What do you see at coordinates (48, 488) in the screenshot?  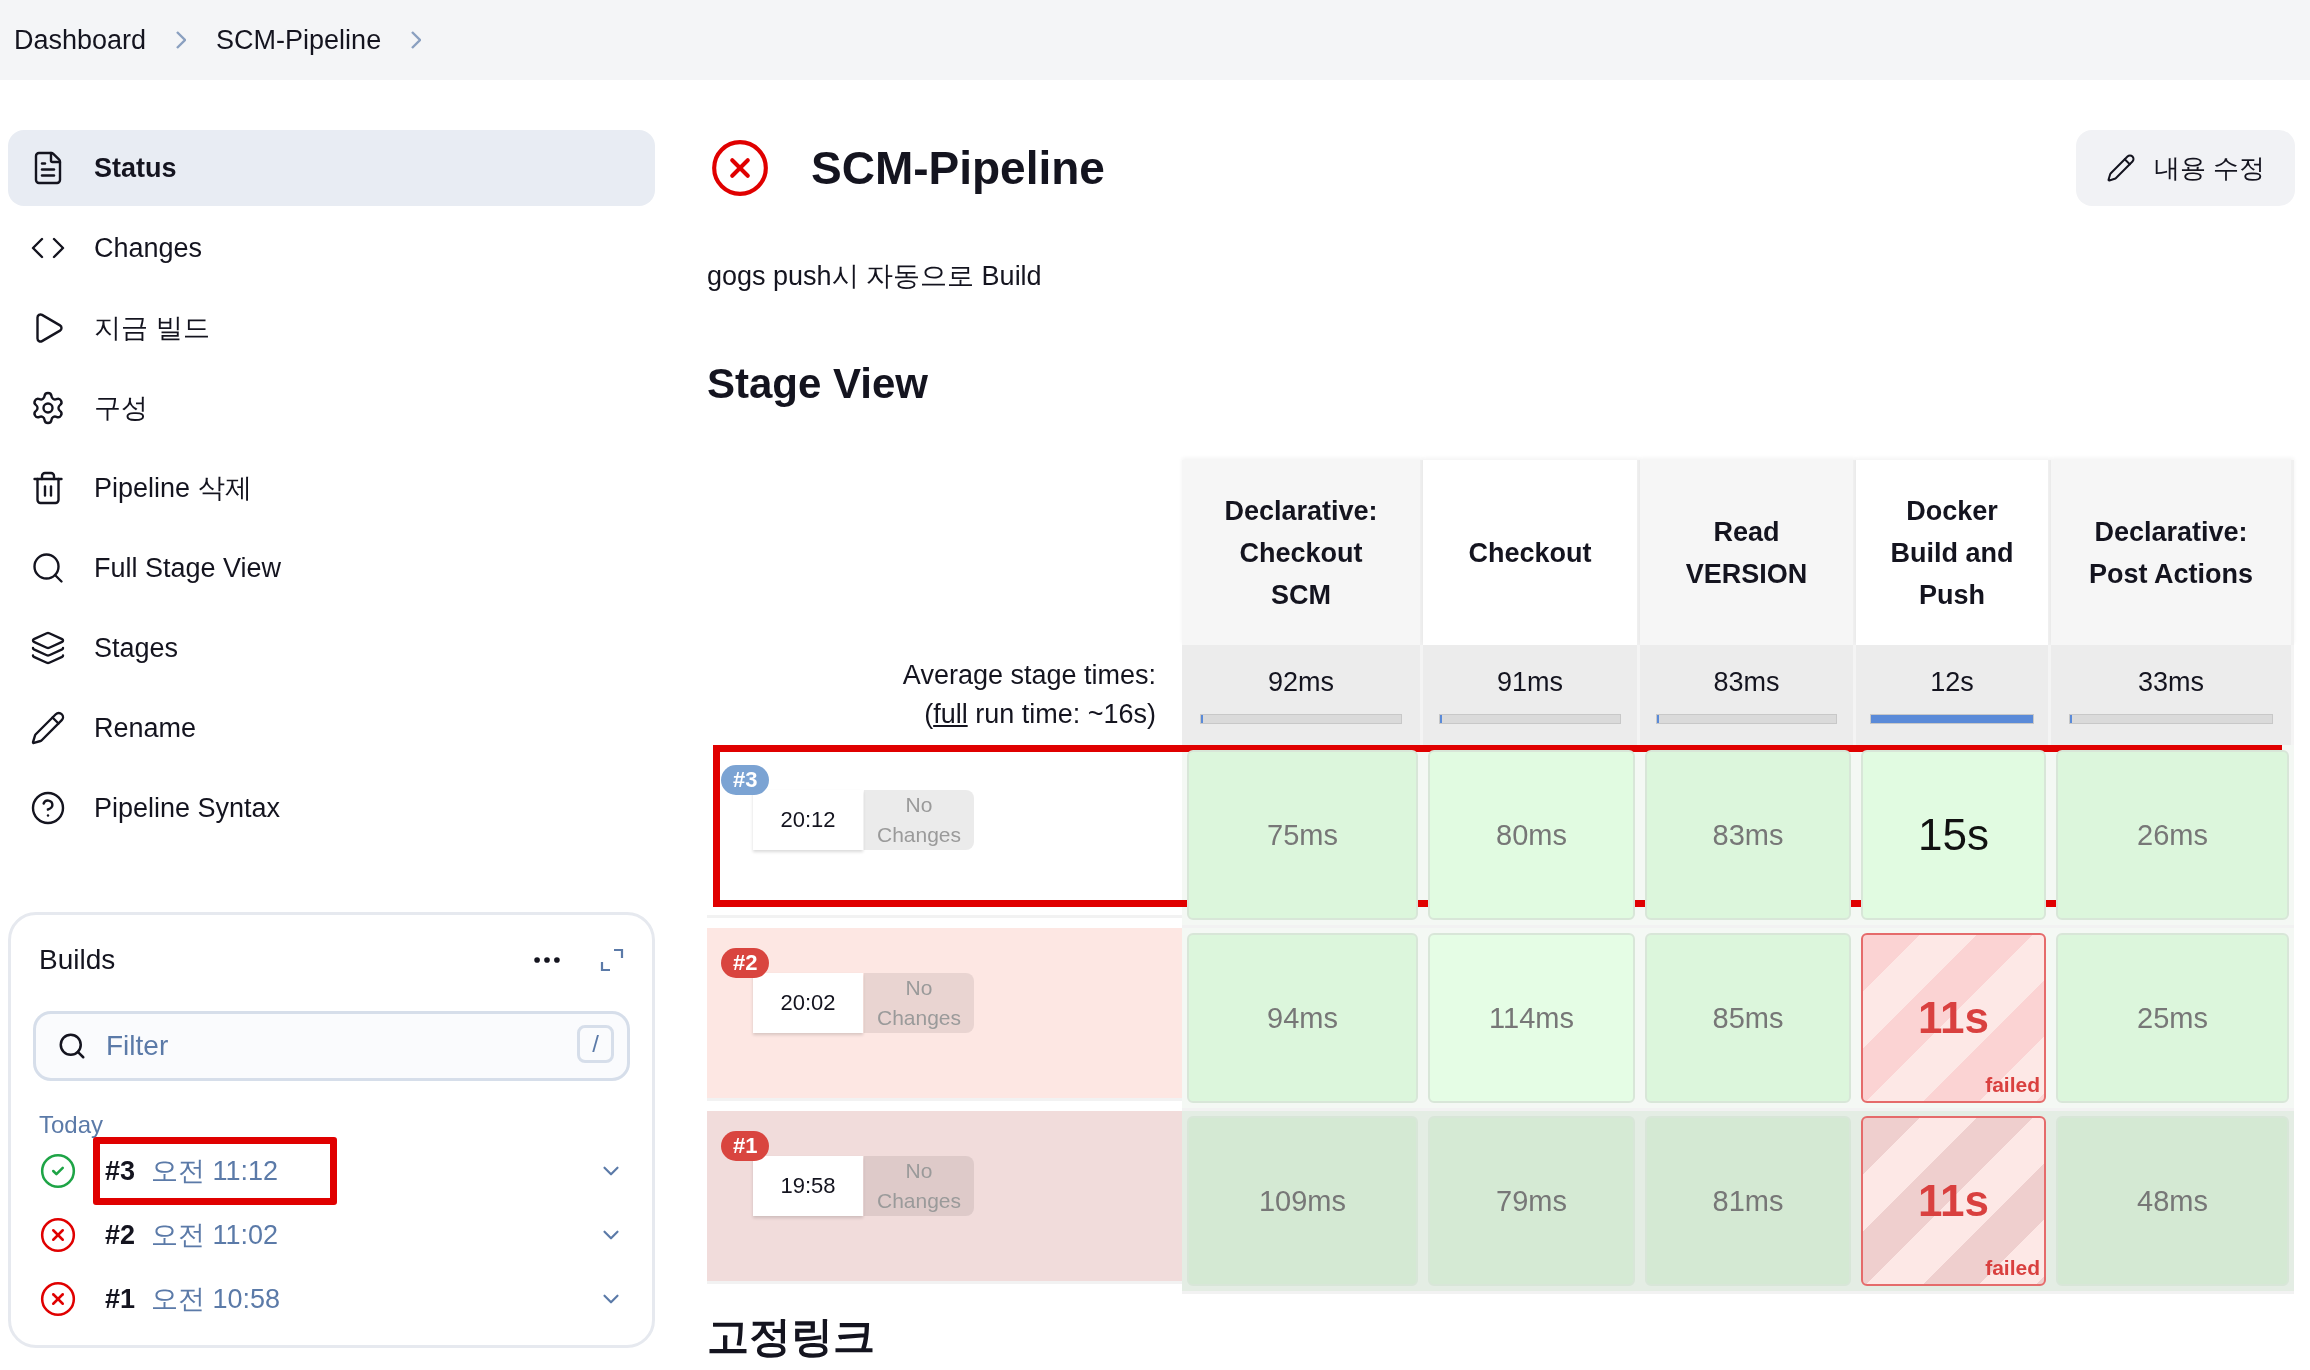 I see `trash-icon` at bounding box center [48, 488].